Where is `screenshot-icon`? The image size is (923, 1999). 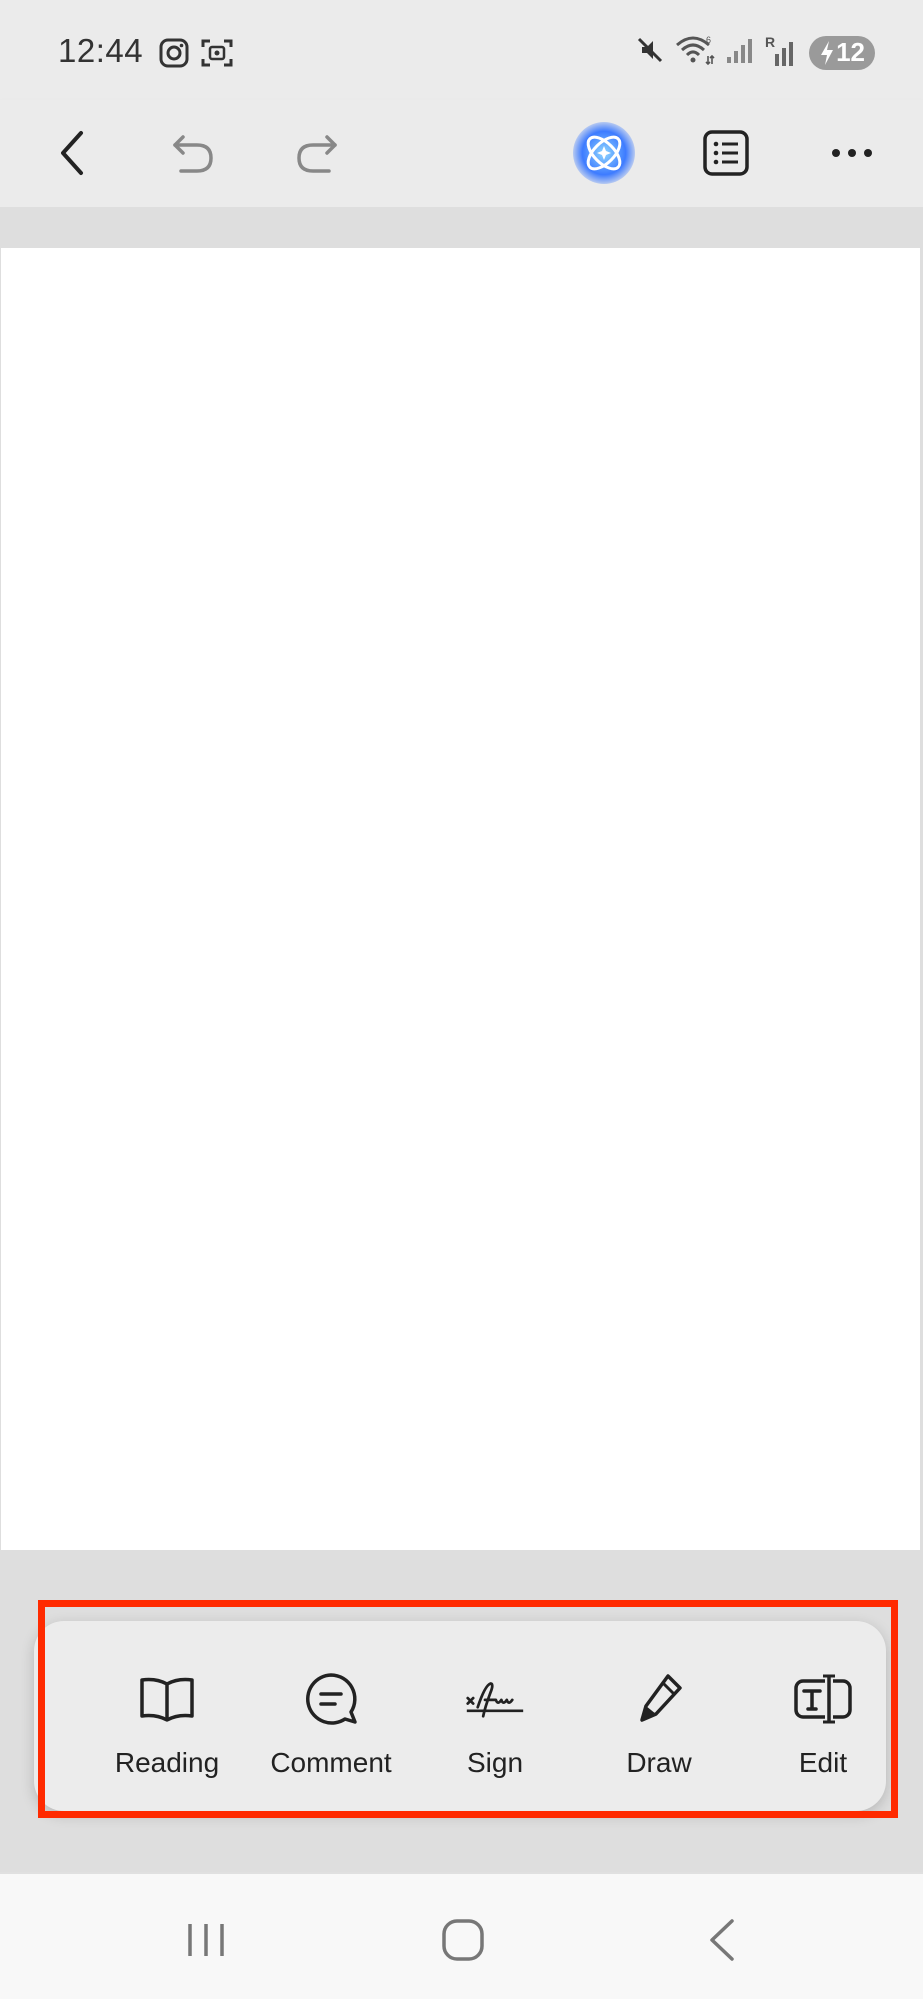
screenshot-icon is located at coordinates (217, 55).